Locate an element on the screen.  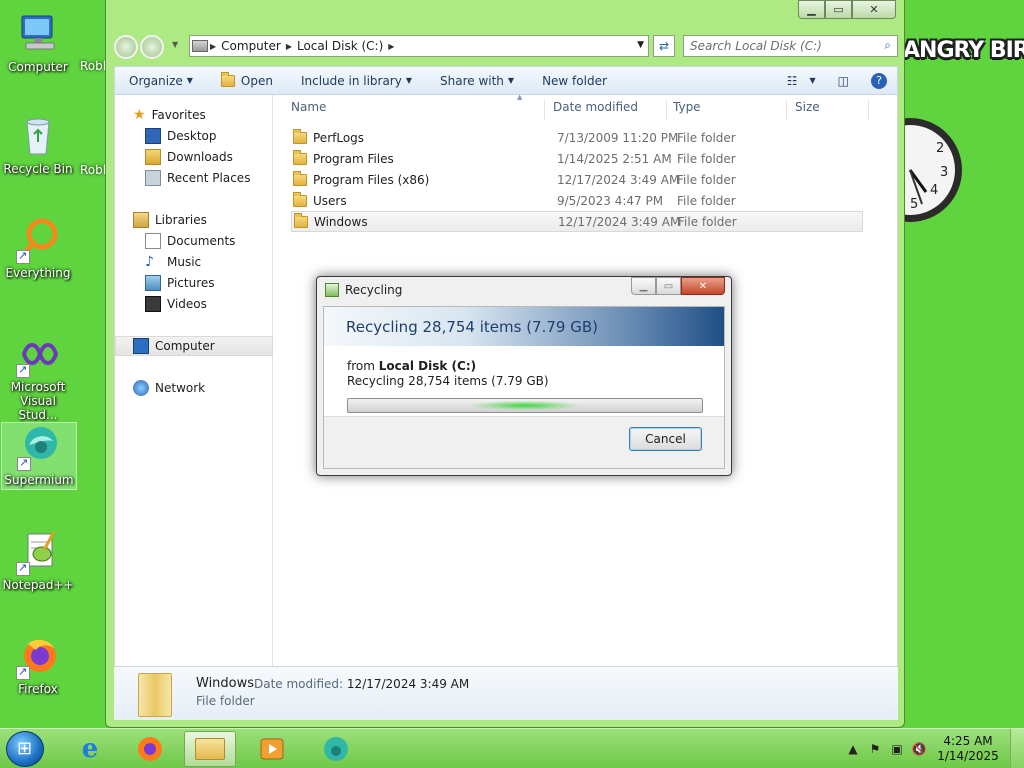
nav-music: ♪ Music is located at coordinates (173, 262).